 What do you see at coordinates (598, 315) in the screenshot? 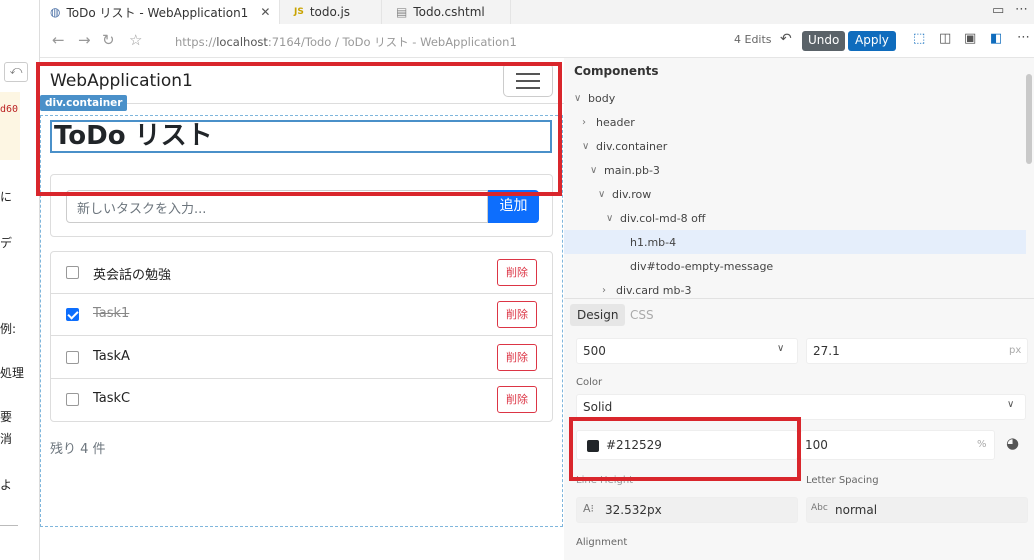
I see `tab-design: Design` at bounding box center [598, 315].